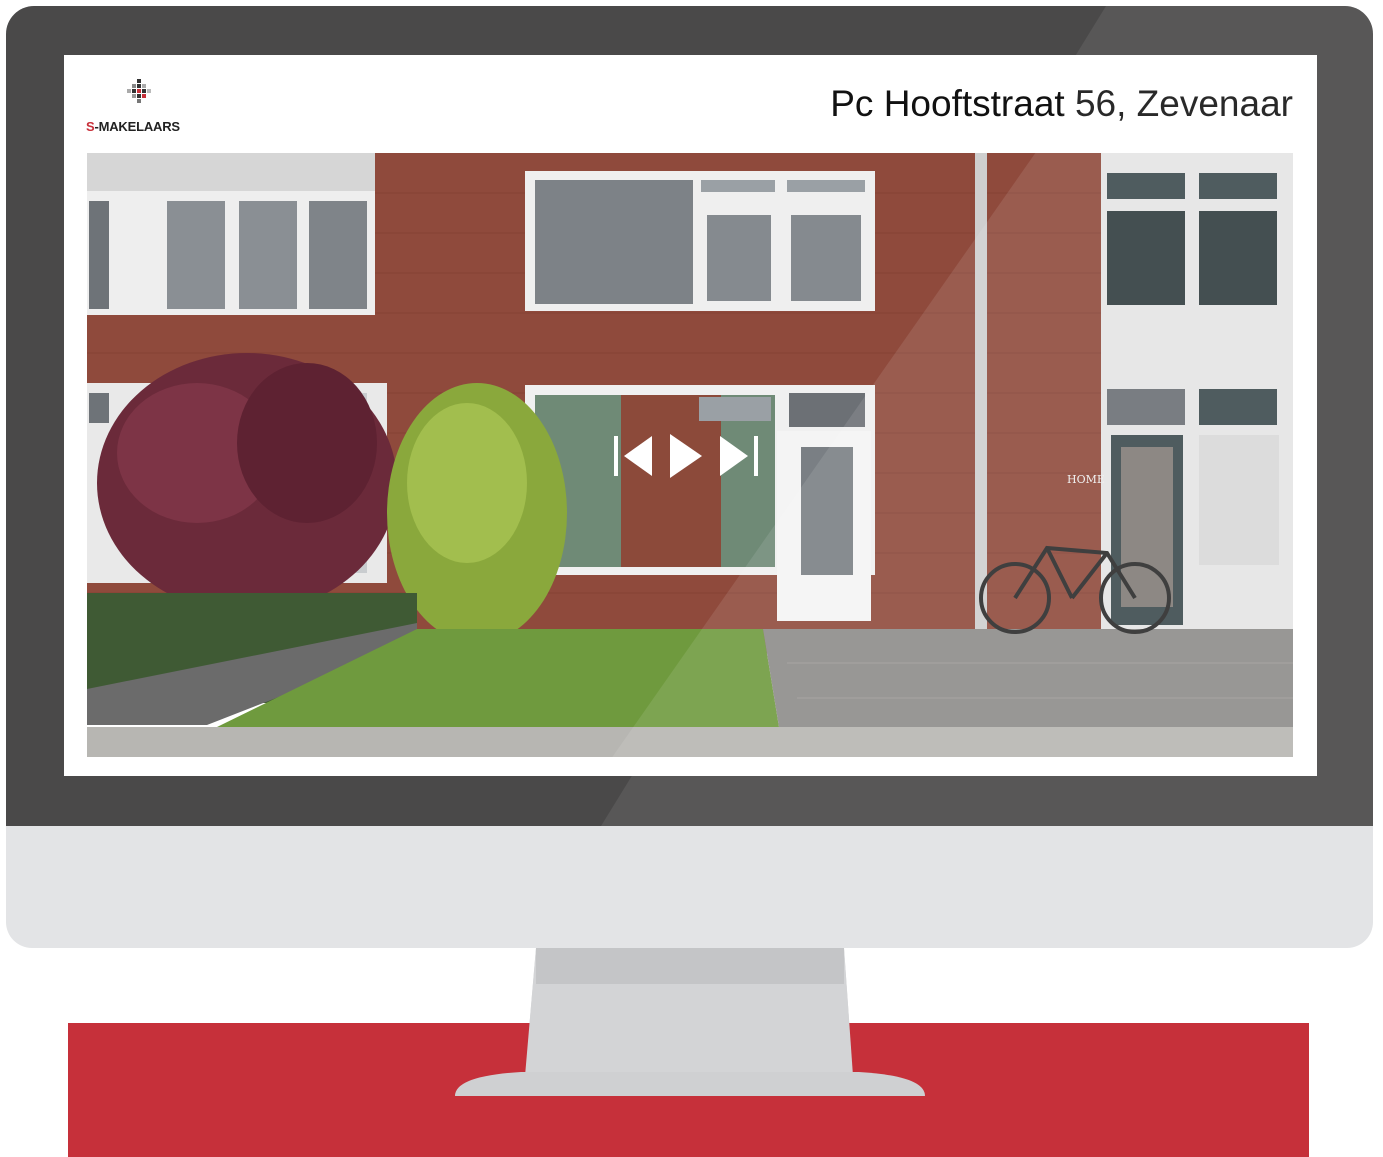  I want to click on slideshow-controls, so click(699, 456).